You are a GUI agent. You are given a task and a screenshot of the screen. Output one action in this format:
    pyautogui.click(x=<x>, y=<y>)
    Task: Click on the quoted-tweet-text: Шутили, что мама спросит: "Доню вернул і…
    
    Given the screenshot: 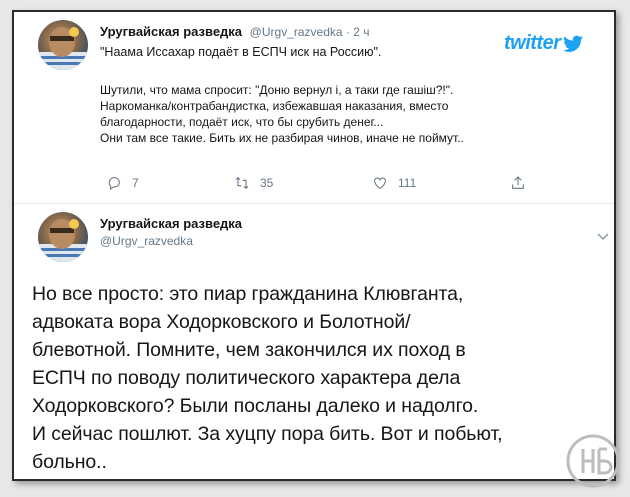 What is the action you would take?
    pyautogui.click(x=282, y=114)
    